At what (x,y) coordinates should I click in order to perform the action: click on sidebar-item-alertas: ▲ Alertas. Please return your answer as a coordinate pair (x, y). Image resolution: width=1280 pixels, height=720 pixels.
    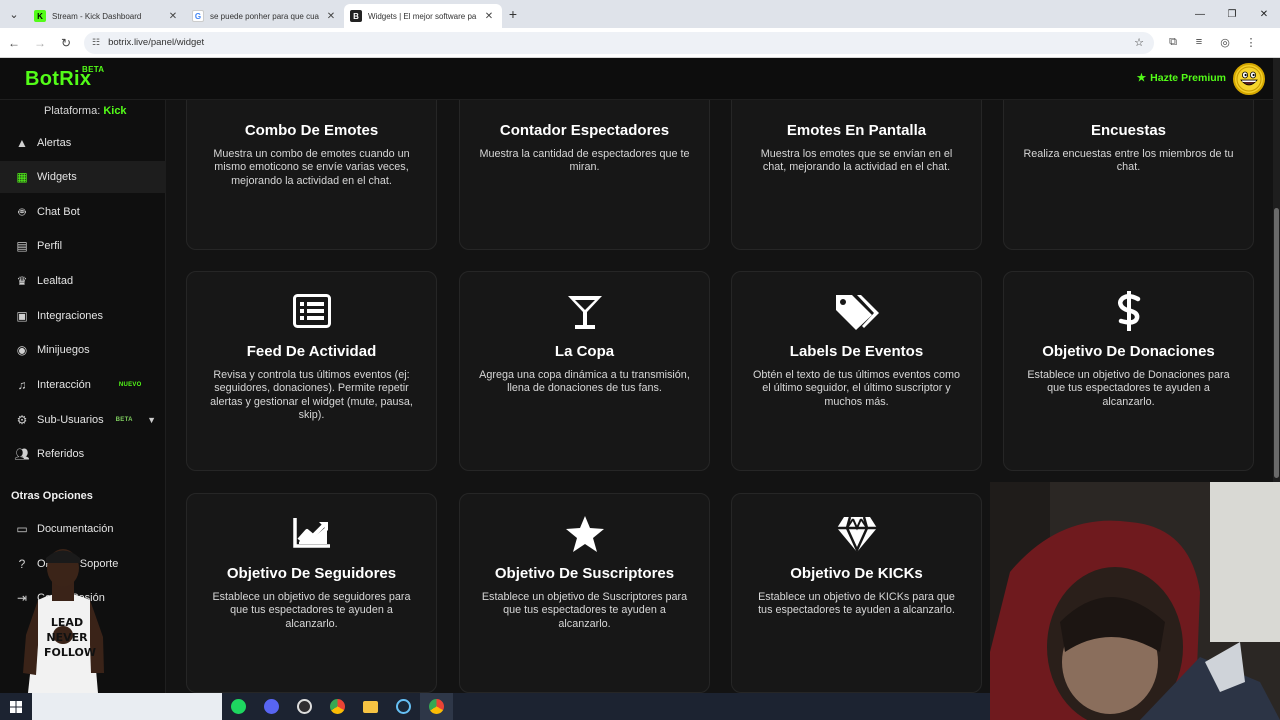
    Looking at the image, I should click on (83, 143).